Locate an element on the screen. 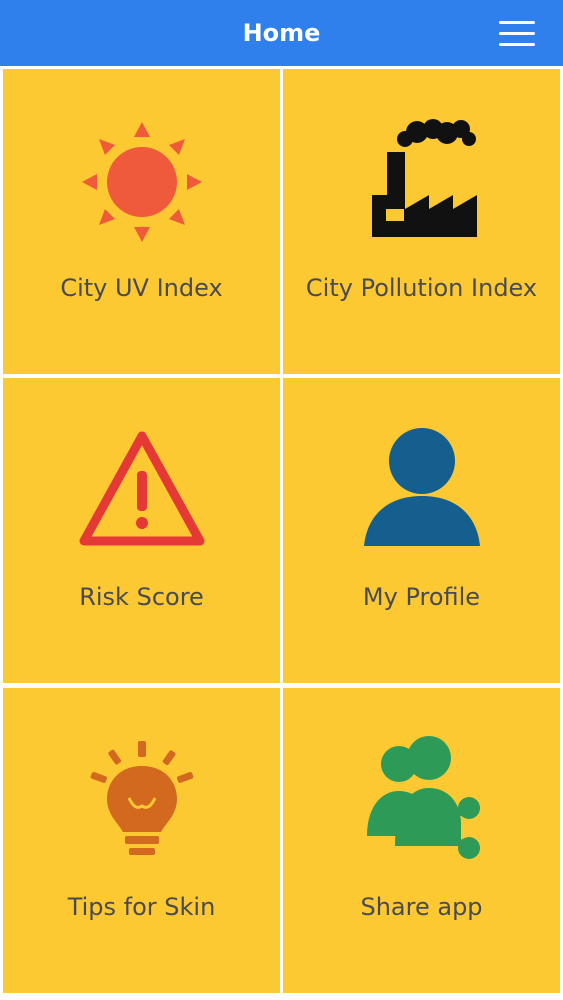  user-icon is located at coordinates (421, 487).